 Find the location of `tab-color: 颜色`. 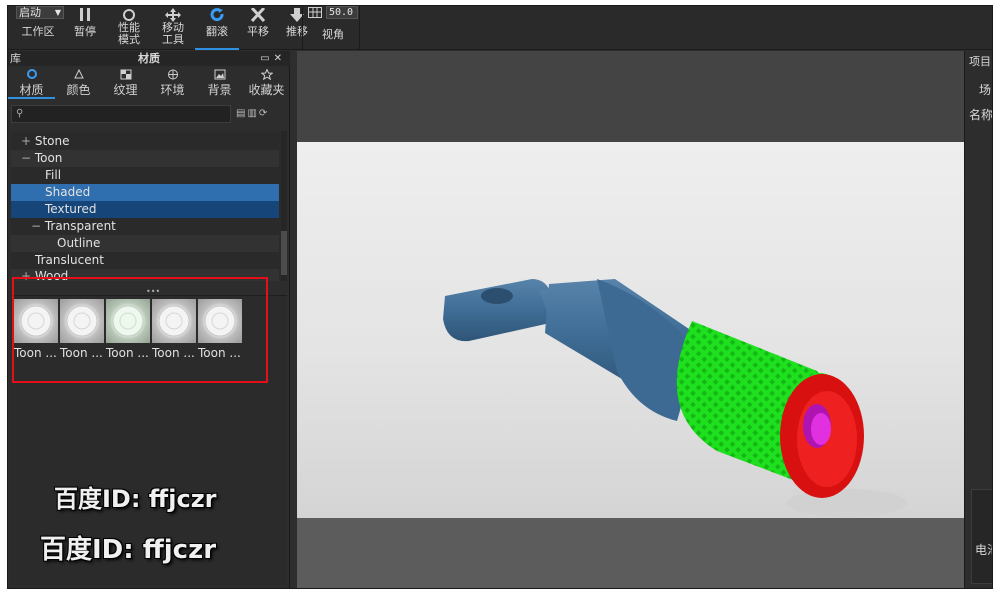

tab-color: 颜色 is located at coordinates (78, 83).